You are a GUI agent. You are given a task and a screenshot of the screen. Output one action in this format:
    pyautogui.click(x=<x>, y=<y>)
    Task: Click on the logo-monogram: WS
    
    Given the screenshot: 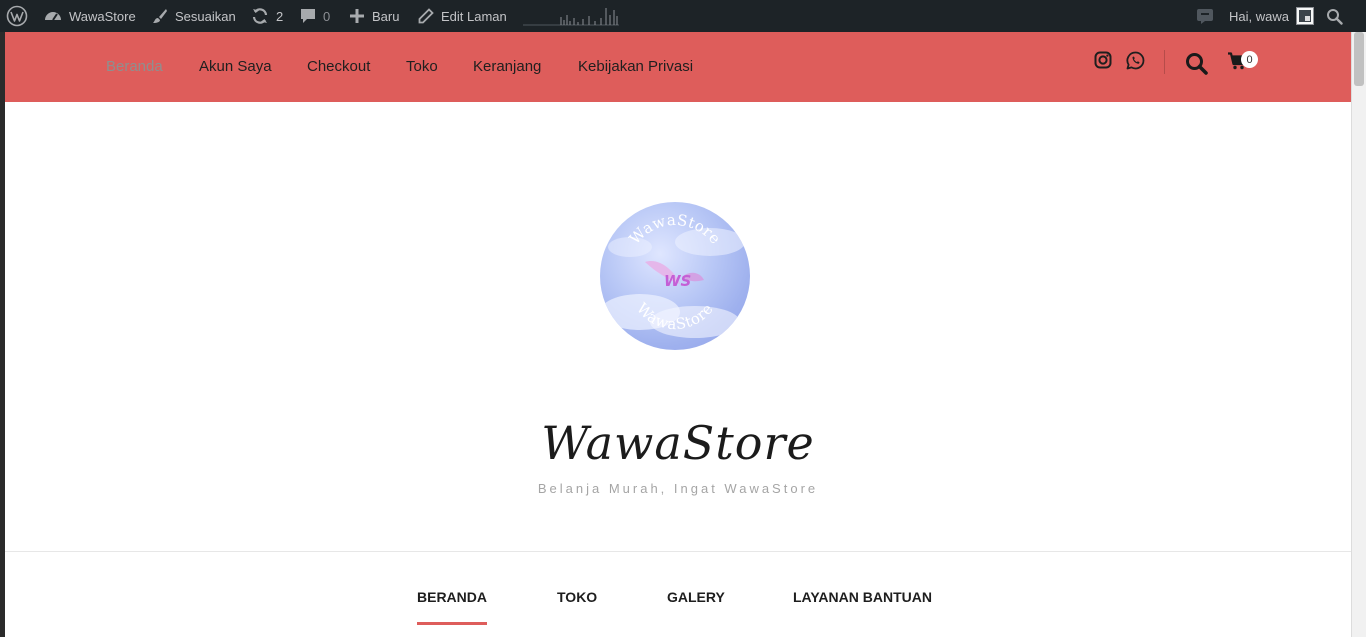 What is the action you would take?
    pyautogui.click(x=677, y=281)
    